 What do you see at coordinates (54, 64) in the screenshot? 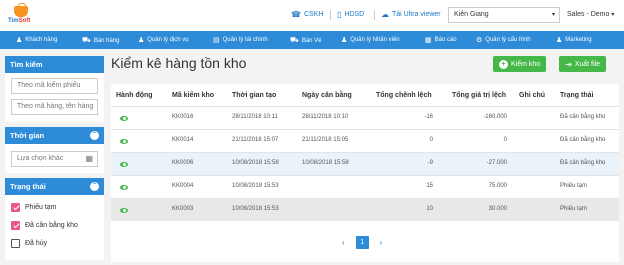
I see `search-panel-title: Tìm kiếm` at bounding box center [54, 64].